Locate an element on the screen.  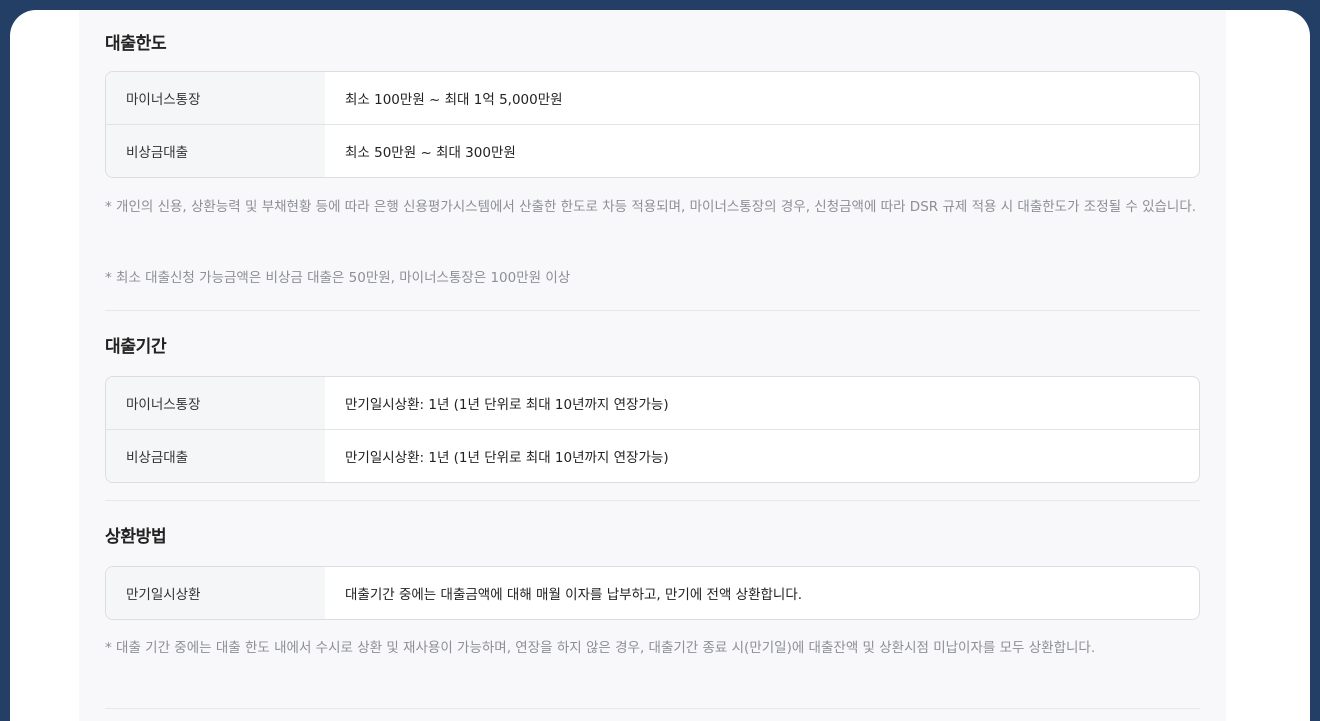
table-row: 비상금대출 최소 50만원 ~ 최대 300만원 is located at coordinates (652, 150).